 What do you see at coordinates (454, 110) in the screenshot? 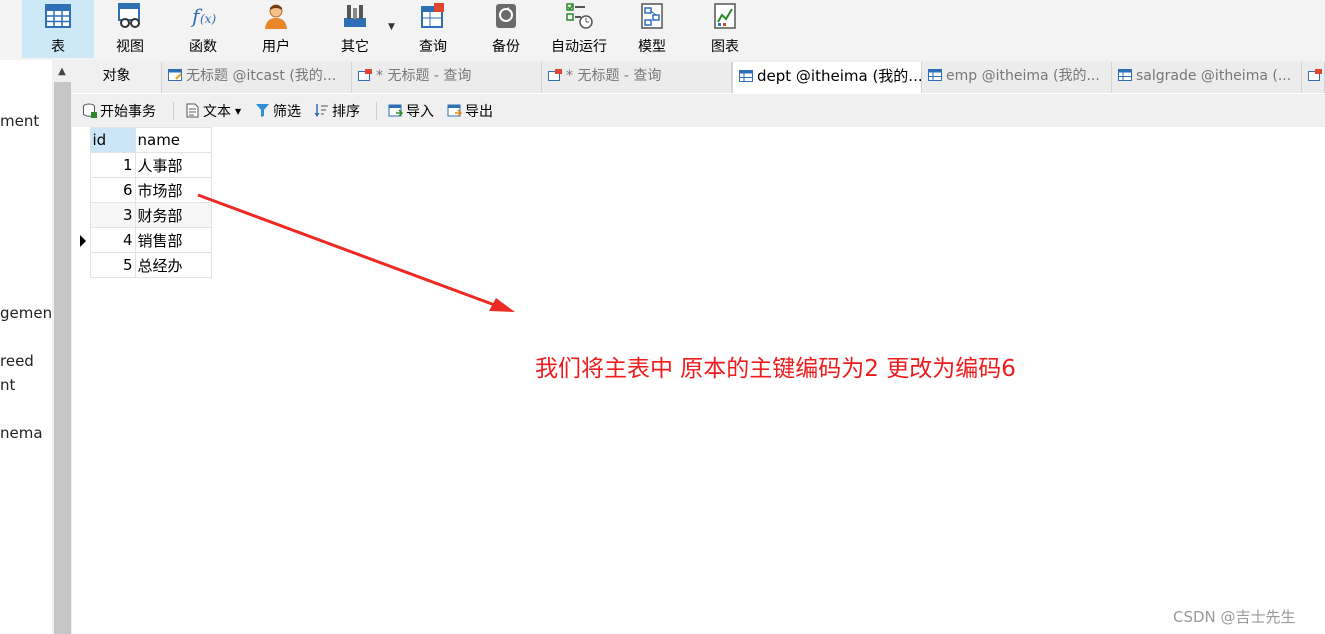
I see `export-icon` at bounding box center [454, 110].